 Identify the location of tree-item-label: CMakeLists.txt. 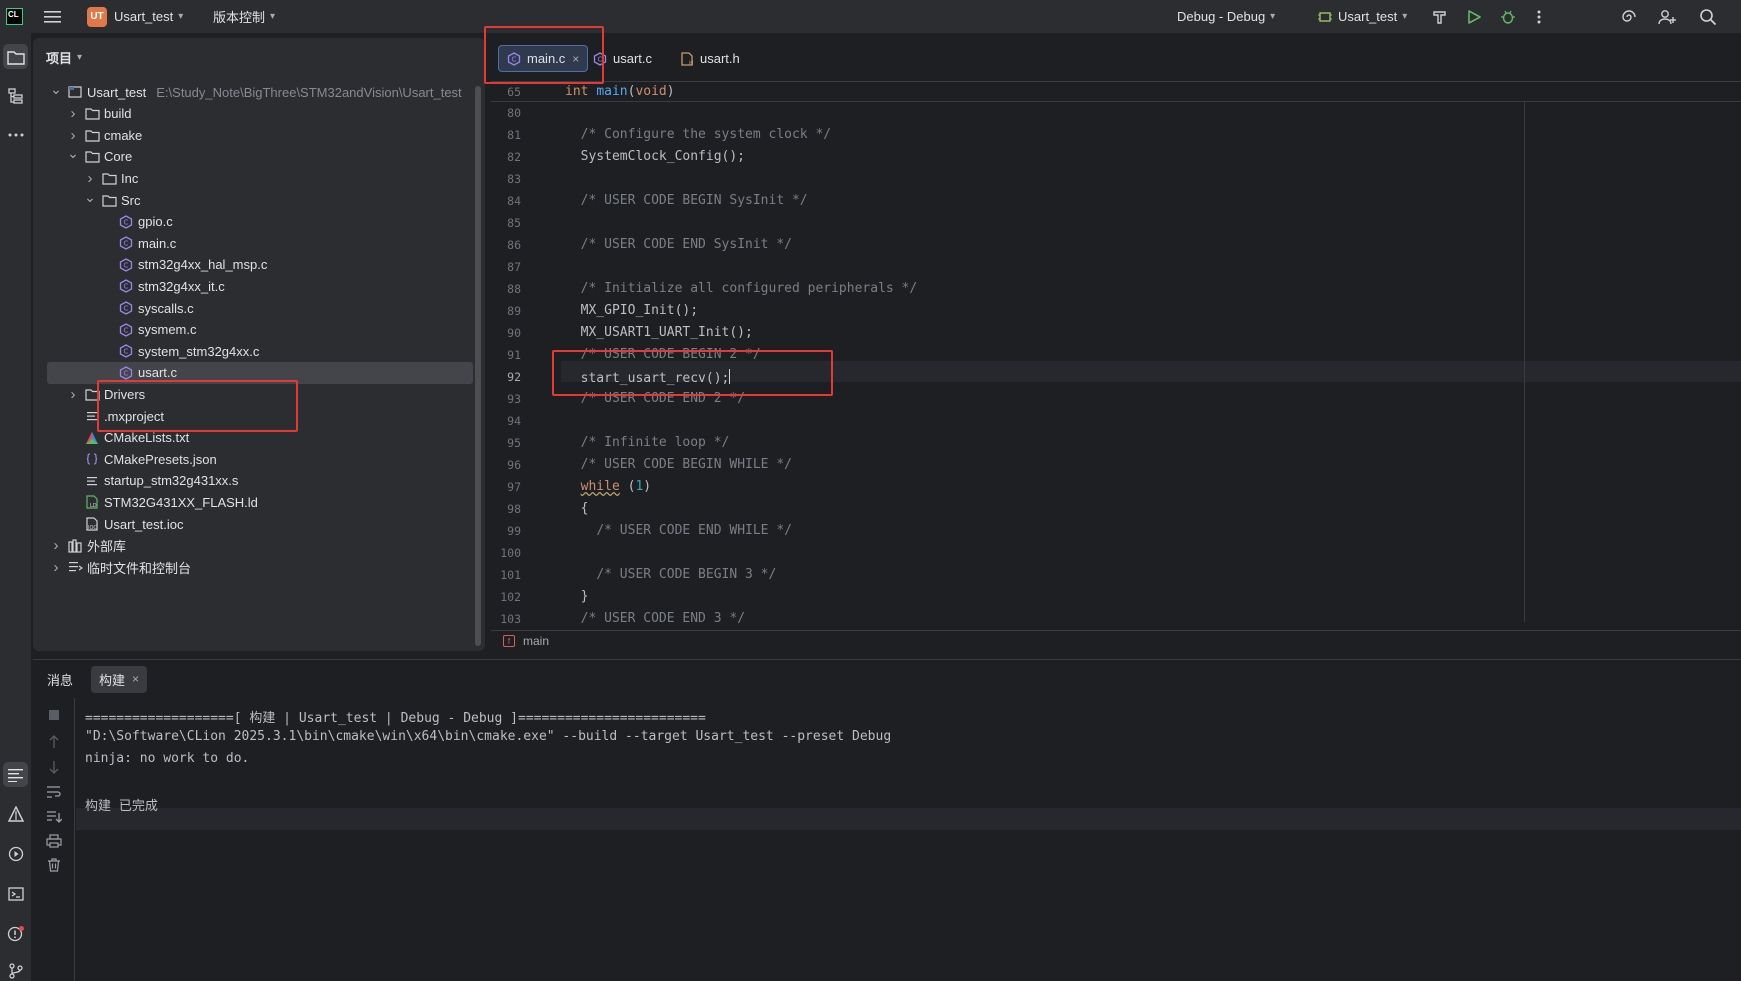
(147, 438).